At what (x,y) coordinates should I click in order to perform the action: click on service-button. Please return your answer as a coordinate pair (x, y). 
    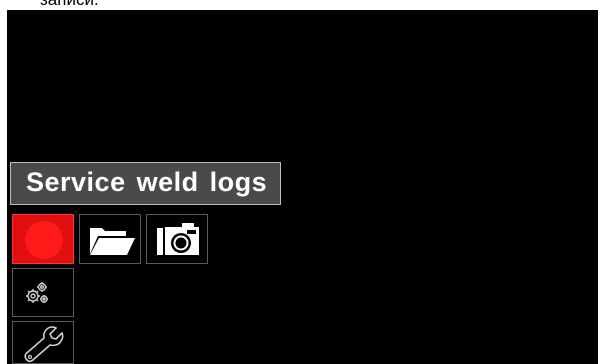
    Looking at the image, I should click on (43, 342).